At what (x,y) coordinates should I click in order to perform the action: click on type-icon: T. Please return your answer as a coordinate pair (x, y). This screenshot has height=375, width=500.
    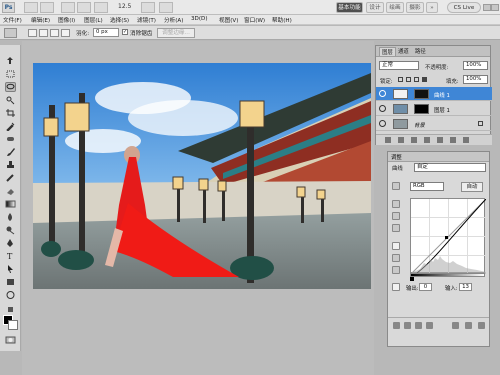
    Looking at the image, I should click on (10, 256).